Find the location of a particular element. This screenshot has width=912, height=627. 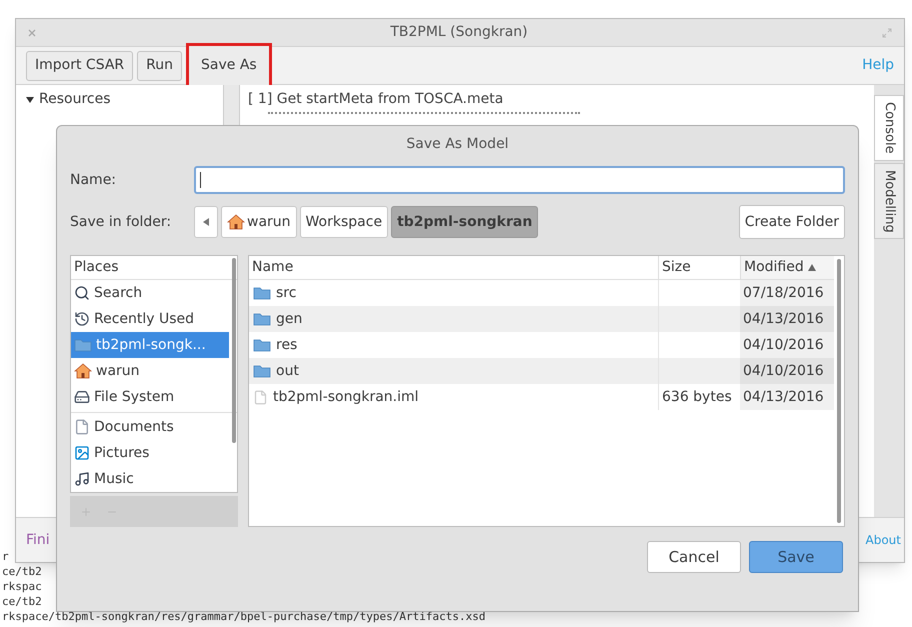

terminal-line: rkspace/tb2pml-songkran/res/grammar/bpel-purchase/tmp/types/Artifacts.xsd is located at coordinates (244, 616).